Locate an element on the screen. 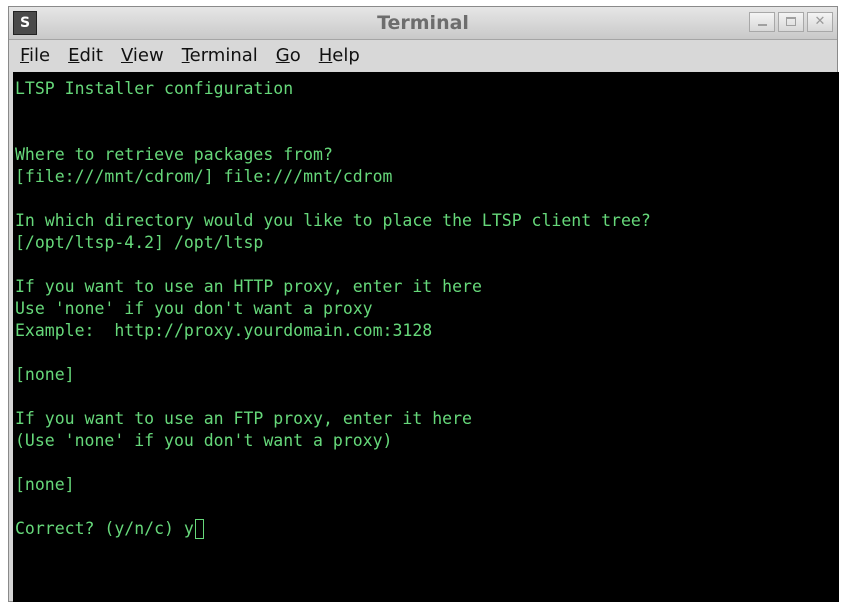  menu-file-label: ile is located at coordinates (40, 55).